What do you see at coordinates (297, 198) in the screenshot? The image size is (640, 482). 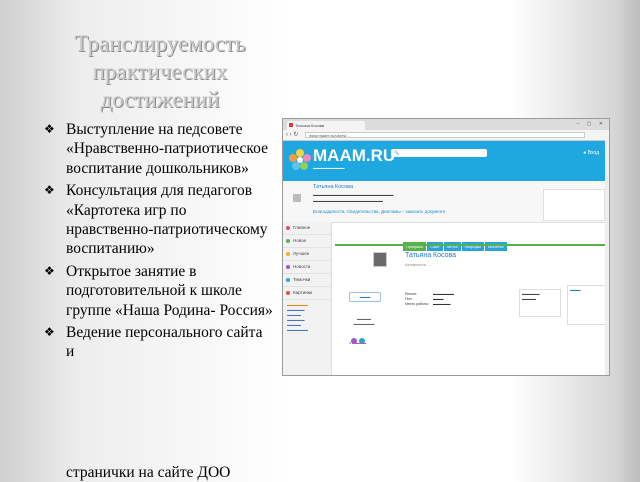 I see `user-photo-icon` at bounding box center [297, 198].